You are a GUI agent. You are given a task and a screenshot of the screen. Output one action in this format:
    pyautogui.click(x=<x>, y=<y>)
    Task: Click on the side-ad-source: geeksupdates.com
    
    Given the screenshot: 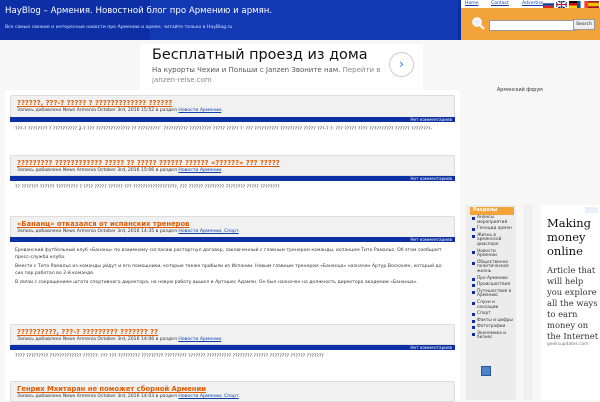 What is the action you would take?
    pyautogui.click(x=568, y=344)
    